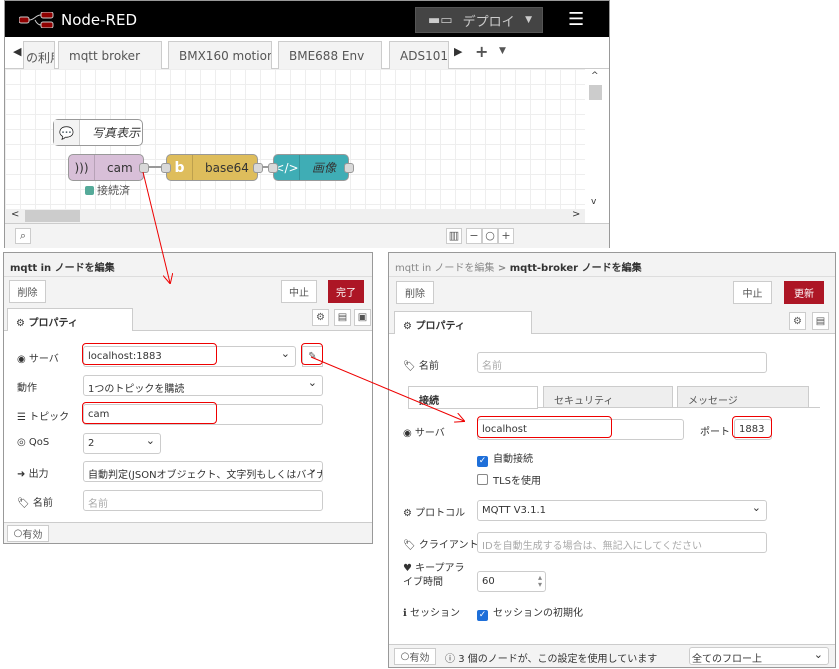  What do you see at coordinates (474, 236) in the screenshot?
I see `zoom-out-icon: −` at bounding box center [474, 236].